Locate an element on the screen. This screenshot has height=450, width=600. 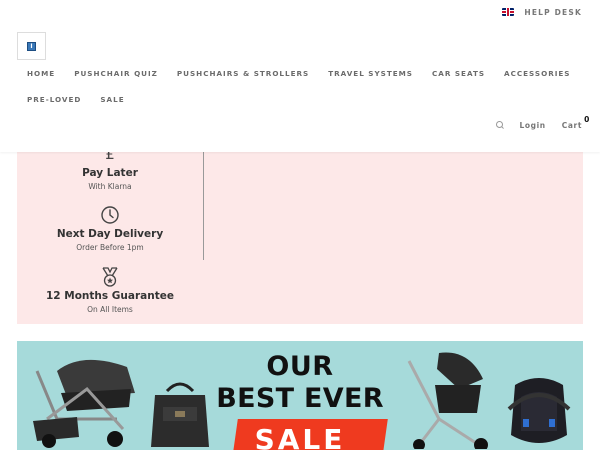
nav-item-pushchair-quiz: PUSHCHAIR QUIZ is located at coordinates (116, 73).